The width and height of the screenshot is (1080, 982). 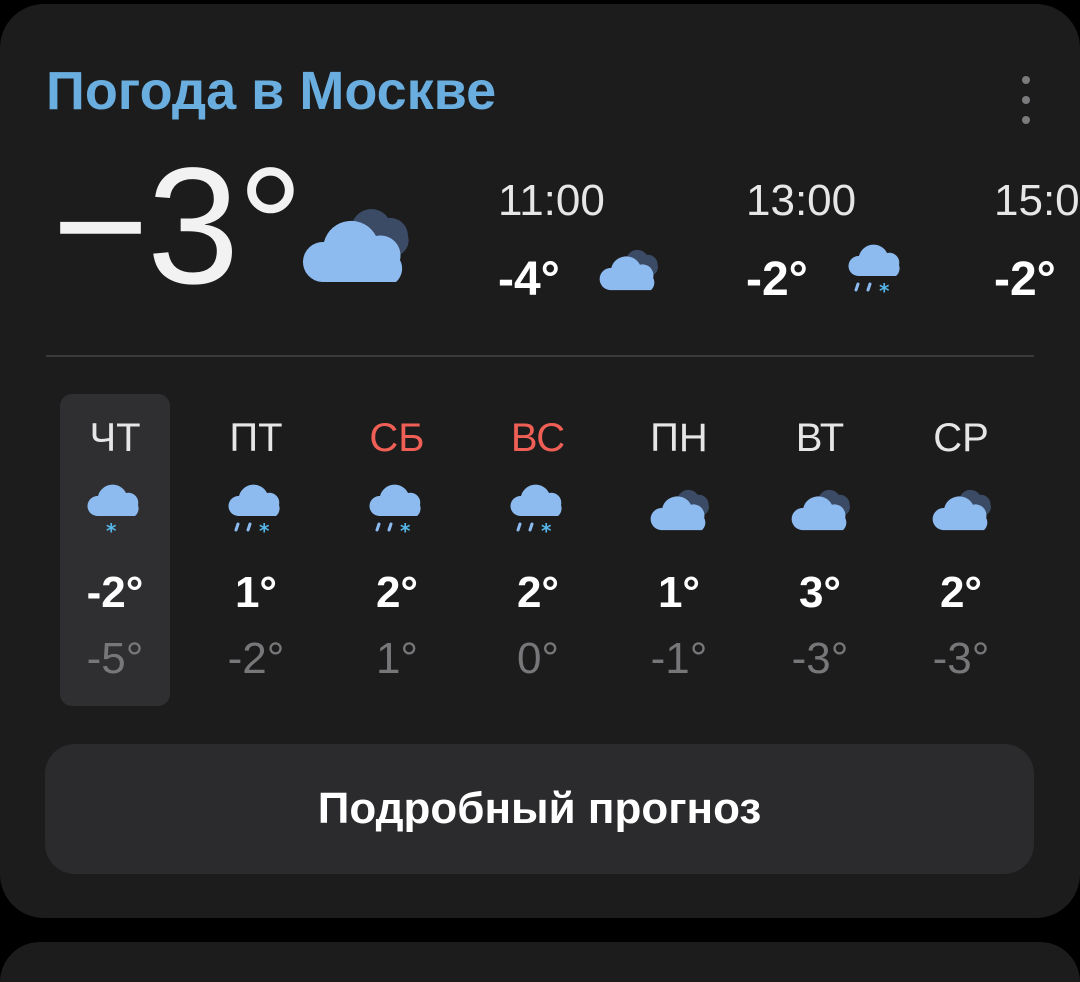 I want to click on day-name: СР, so click(x=961, y=438).